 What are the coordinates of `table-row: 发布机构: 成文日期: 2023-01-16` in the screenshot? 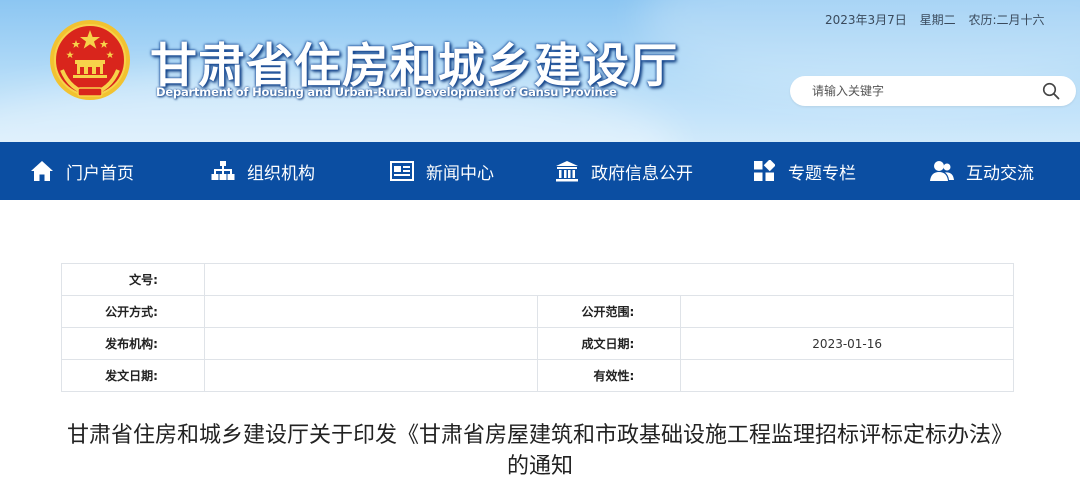 It's located at (537, 343).